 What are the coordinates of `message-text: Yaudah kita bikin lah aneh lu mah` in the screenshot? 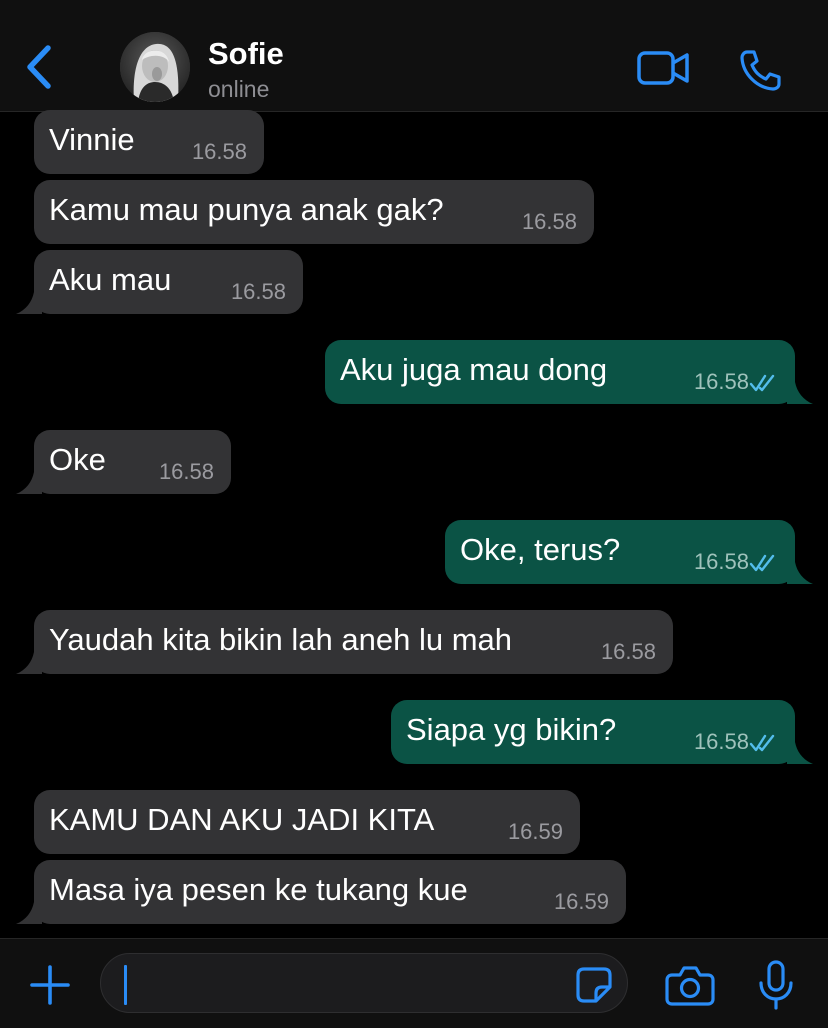 It's located at (281, 639).